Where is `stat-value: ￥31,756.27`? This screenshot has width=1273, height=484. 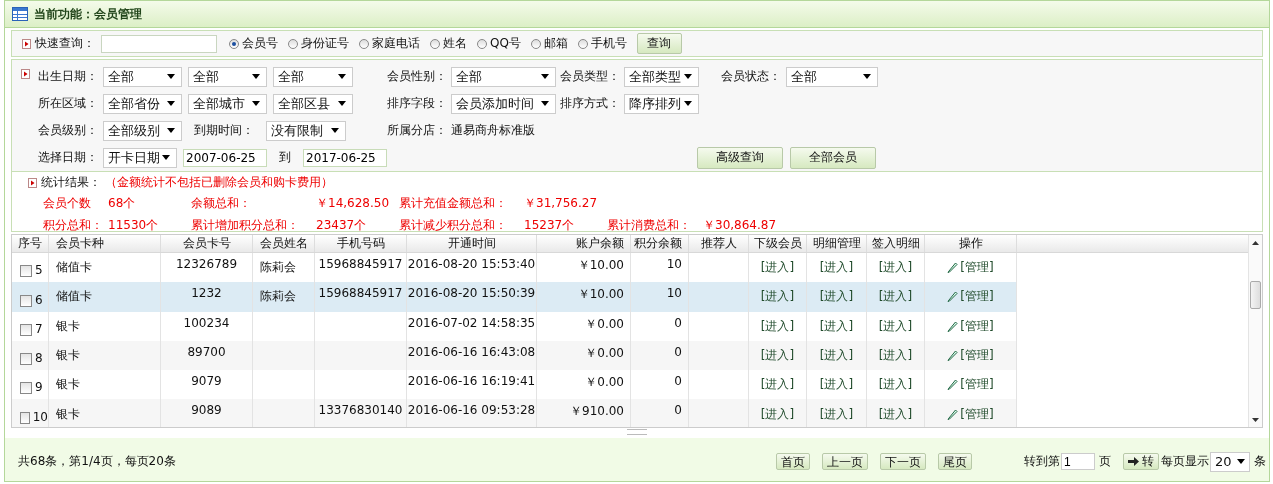 stat-value: ￥31,756.27 is located at coordinates (561, 203).